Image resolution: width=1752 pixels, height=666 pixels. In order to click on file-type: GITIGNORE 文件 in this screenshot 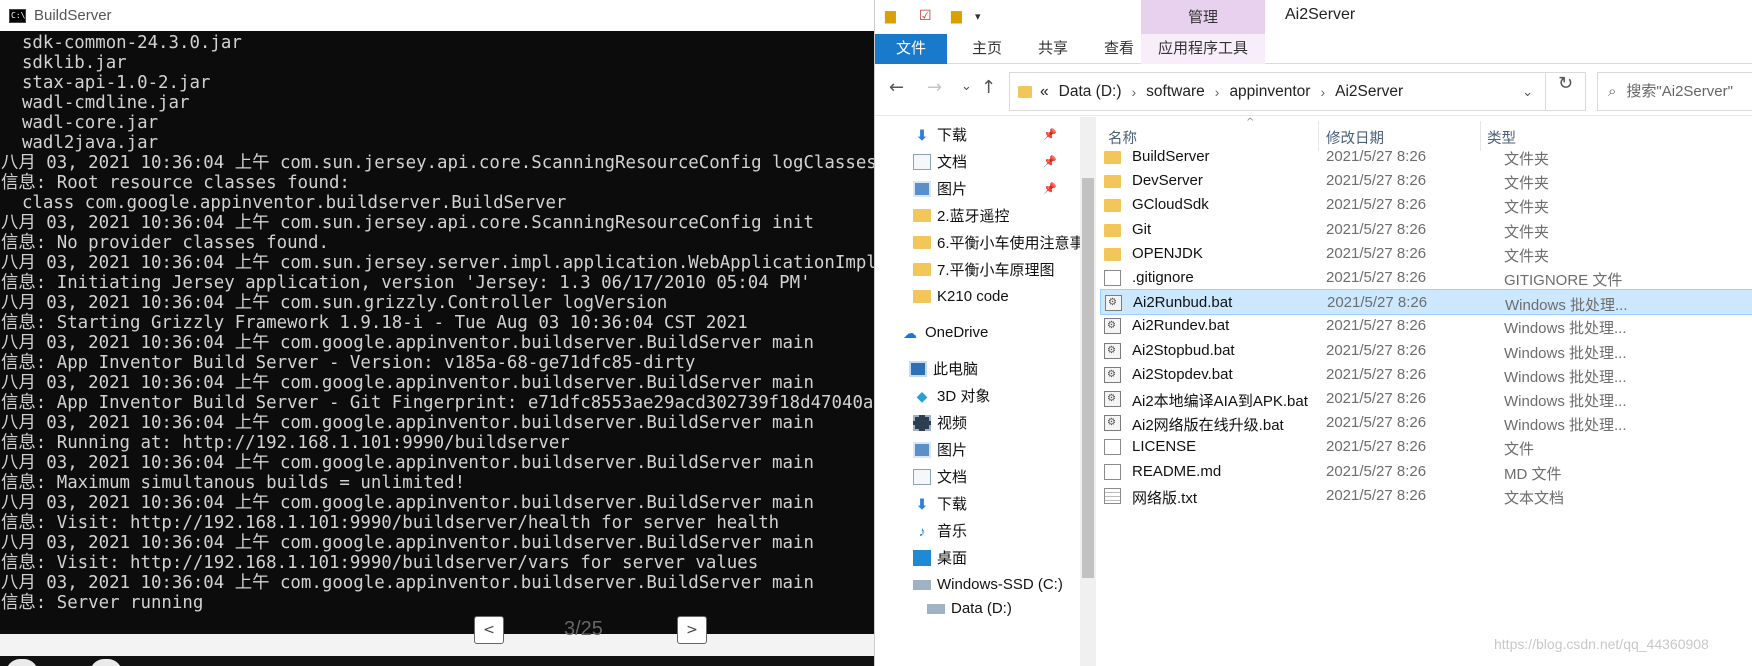, I will do `click(1563, 280)`.